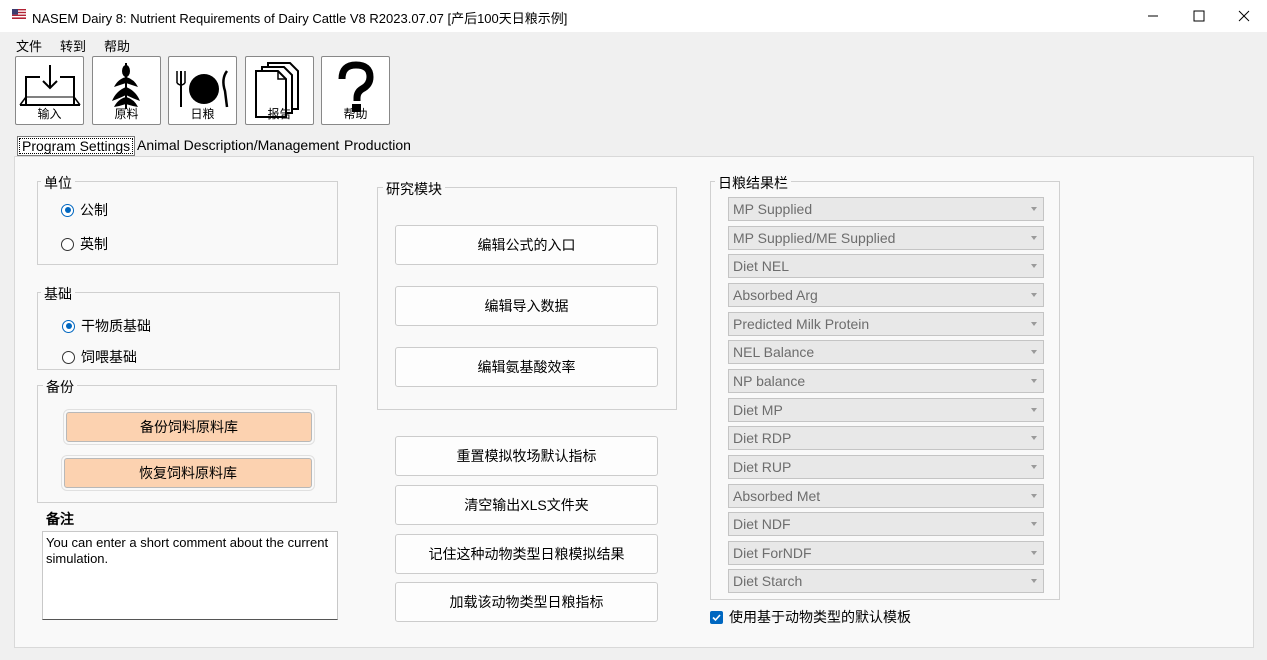  What do you see at coordinates (109, 357) in the screenshot?
I see `radio-as-fed-label: 饲喂基础` at bounding box center [109, 357].